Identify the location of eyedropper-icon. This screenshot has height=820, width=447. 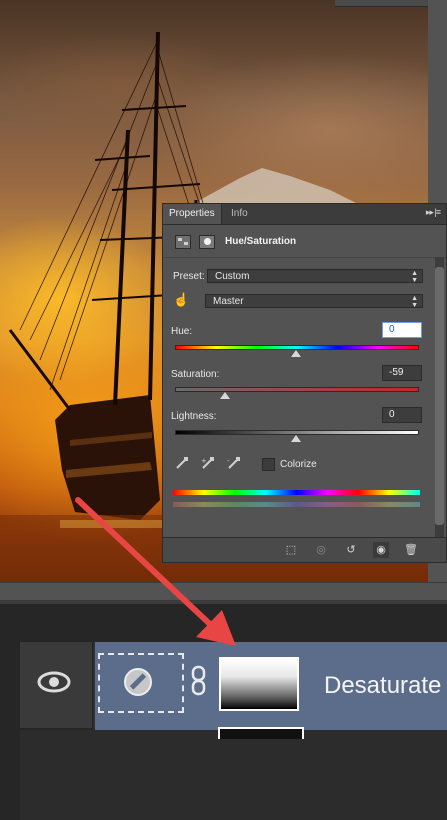
(182, 463).